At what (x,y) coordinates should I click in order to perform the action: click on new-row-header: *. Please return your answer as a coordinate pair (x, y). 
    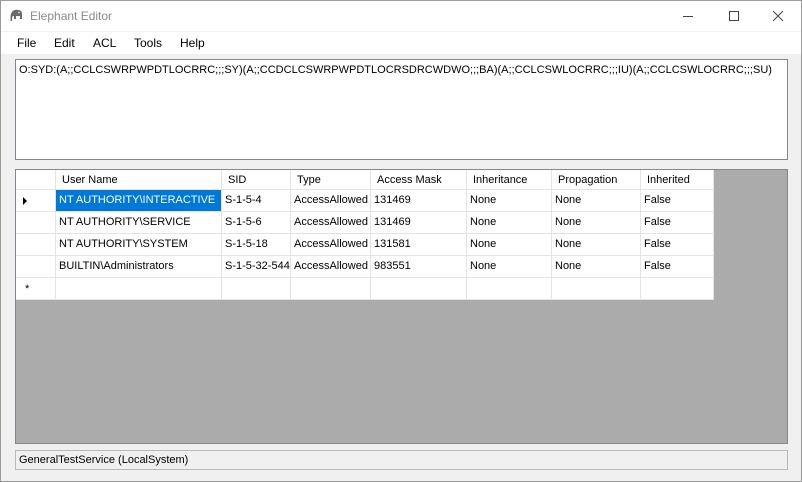
    Looking at the image, I should click on (36, 289).